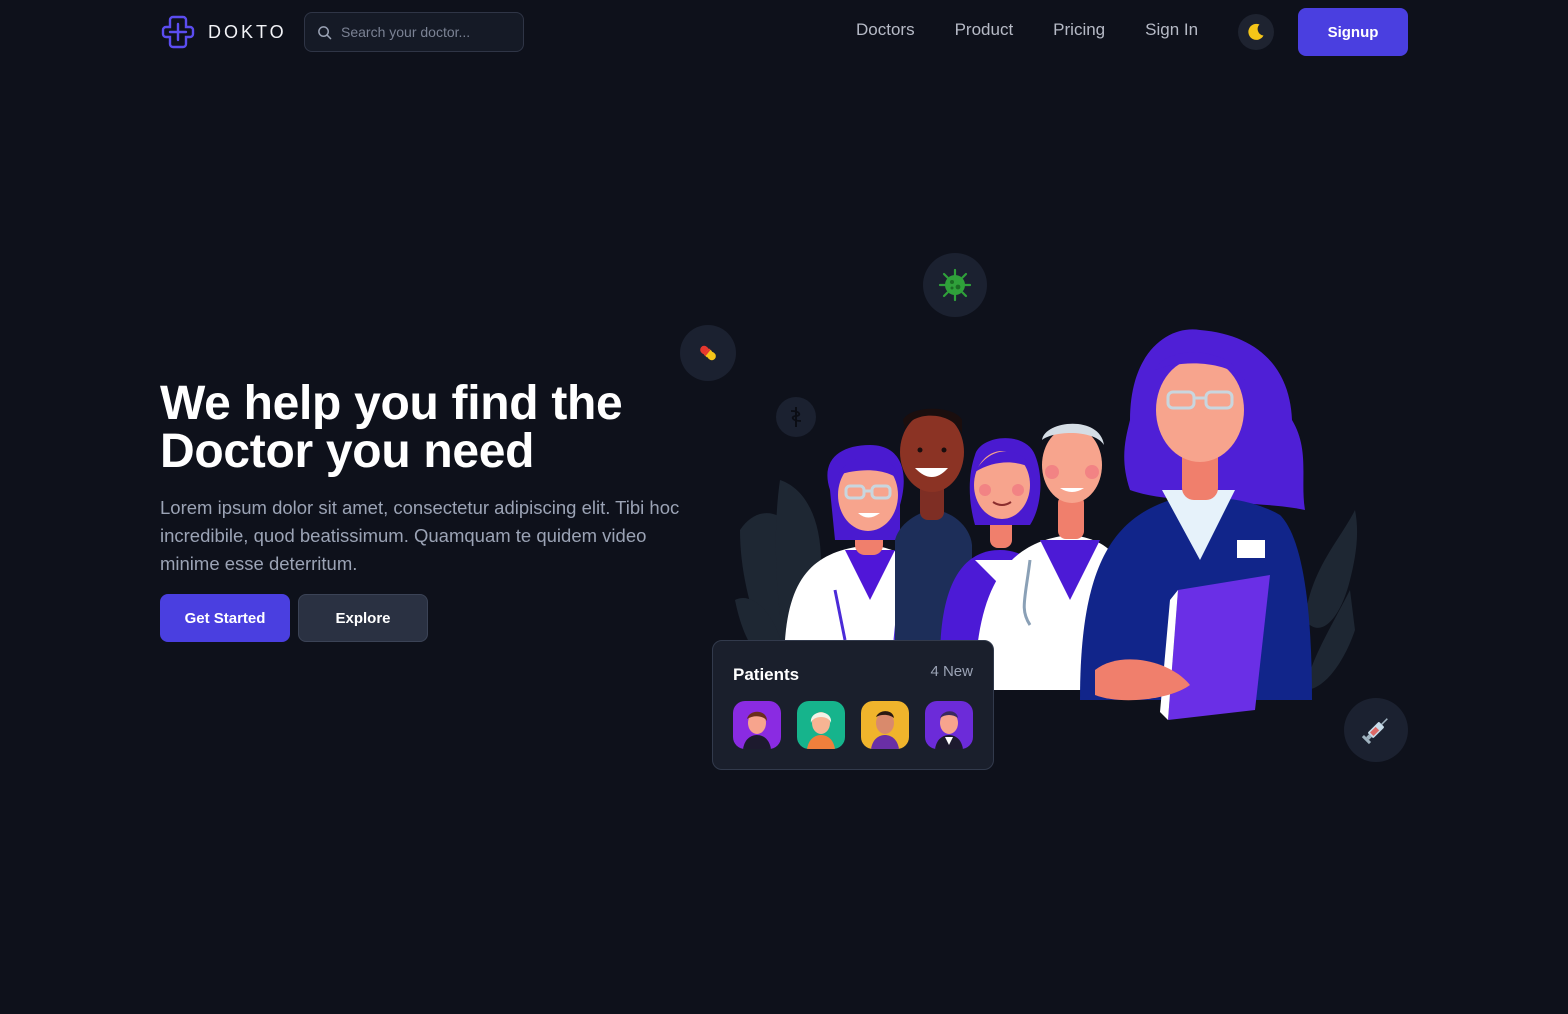 This screenshot has width=1568, height=1014. Describe the element at coordinates (347, 451) in the screenshot. I see `hero-title-line-2: Doctor you need` at that location.